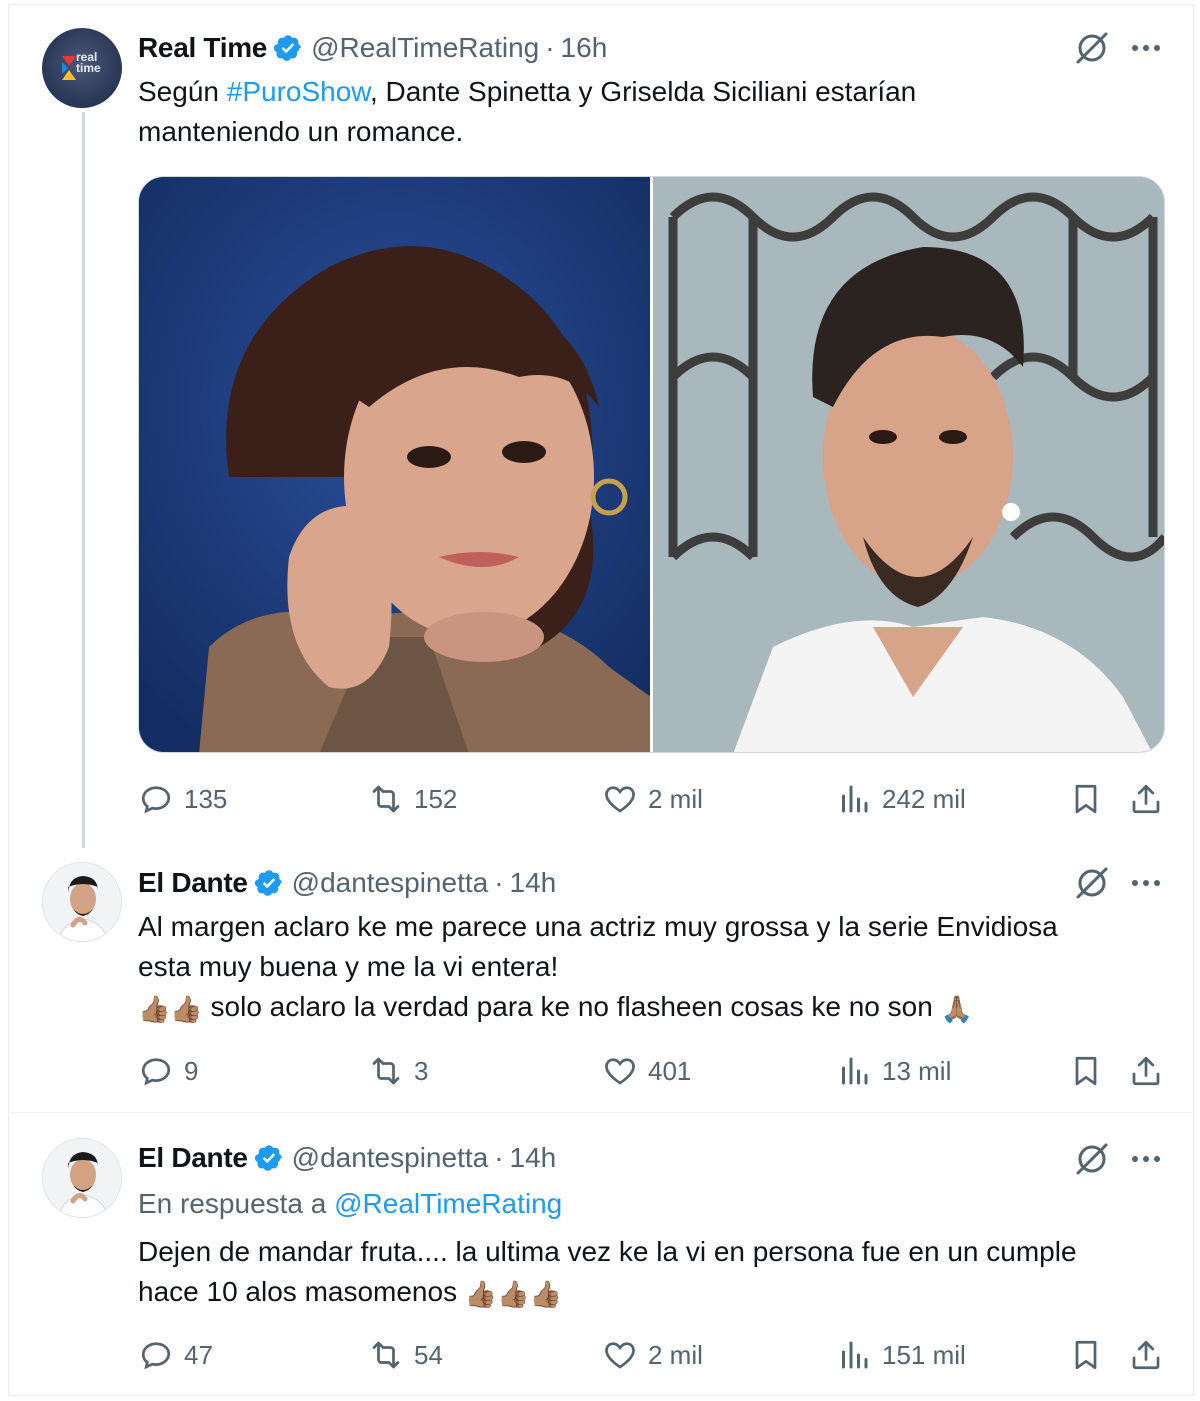 Image resolution: width=1200 pixels, height=1401 pixels. Describe the element at coordinates (924, 1354) in the screenshot. I see `views-count: 151 mil` at that location.